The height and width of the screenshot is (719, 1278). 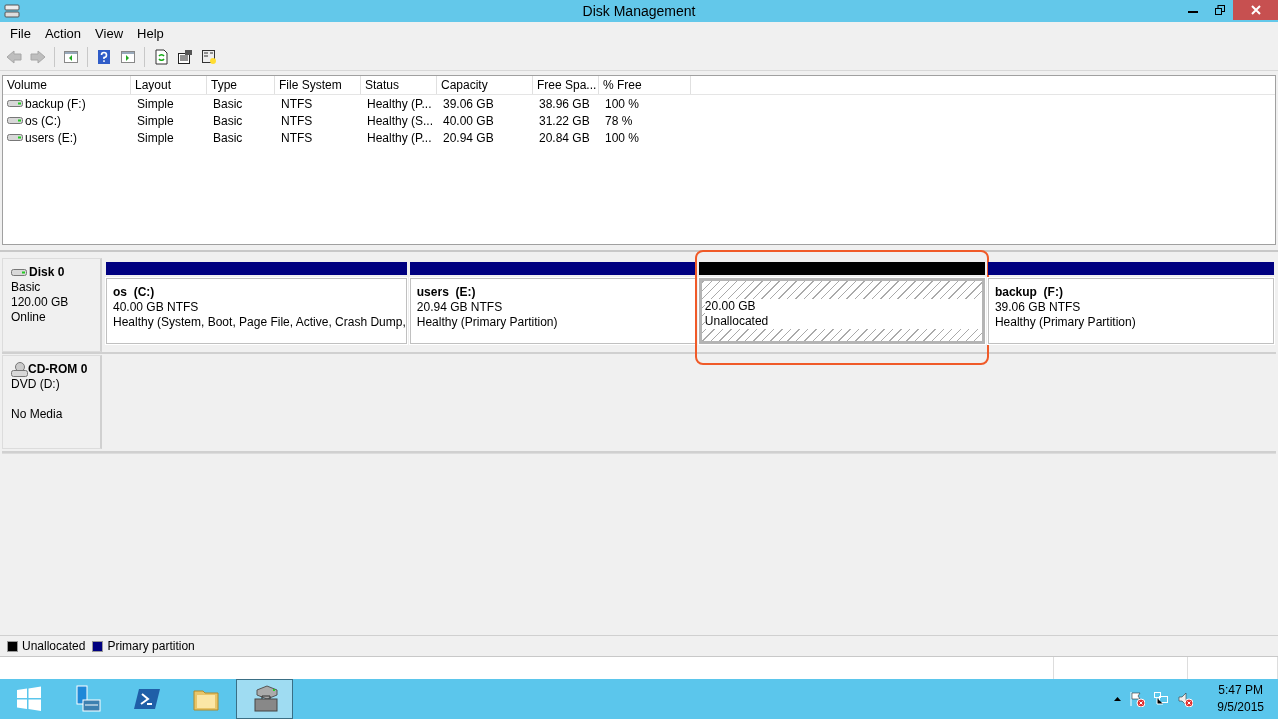 What do you see at coordinates (12, 11) in the screenshot?
I see `drive-stack-icon` at bounding box center [12, 11].